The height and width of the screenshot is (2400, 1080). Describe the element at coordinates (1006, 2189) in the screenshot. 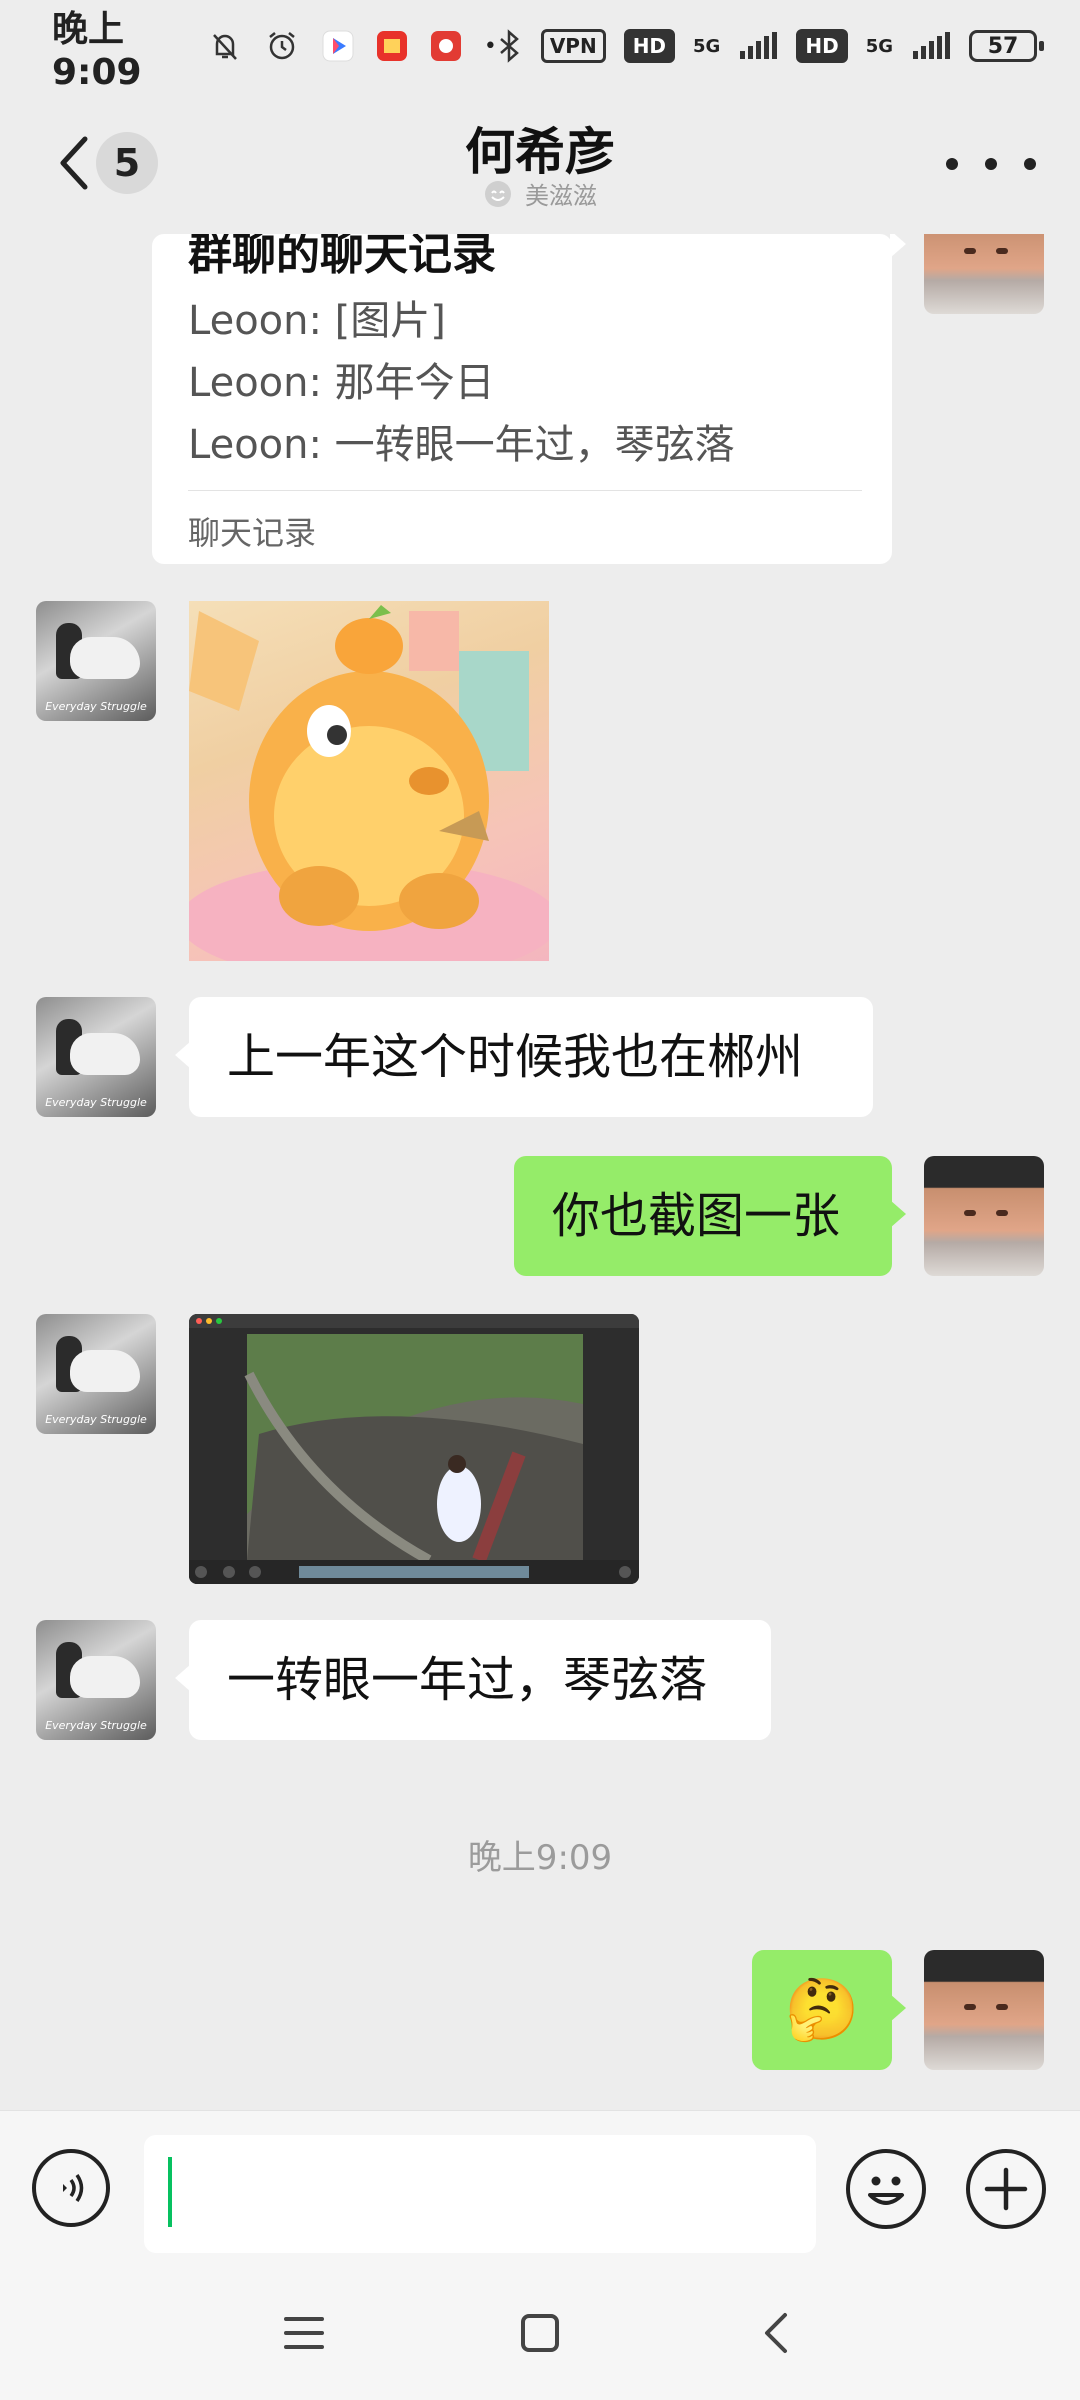

I see `plus-icon` at that location.